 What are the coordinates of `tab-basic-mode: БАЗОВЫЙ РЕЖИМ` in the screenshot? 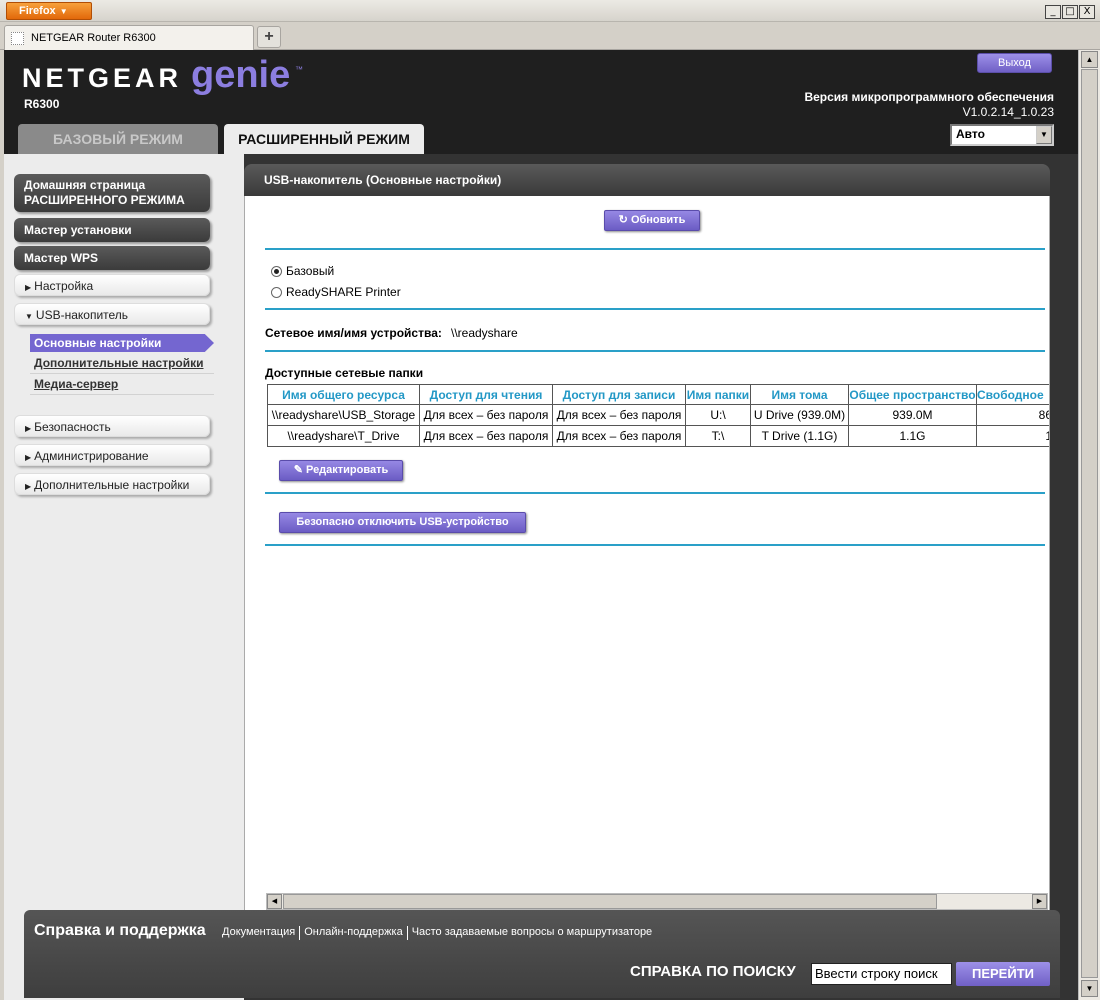 It's located at (118, 139).